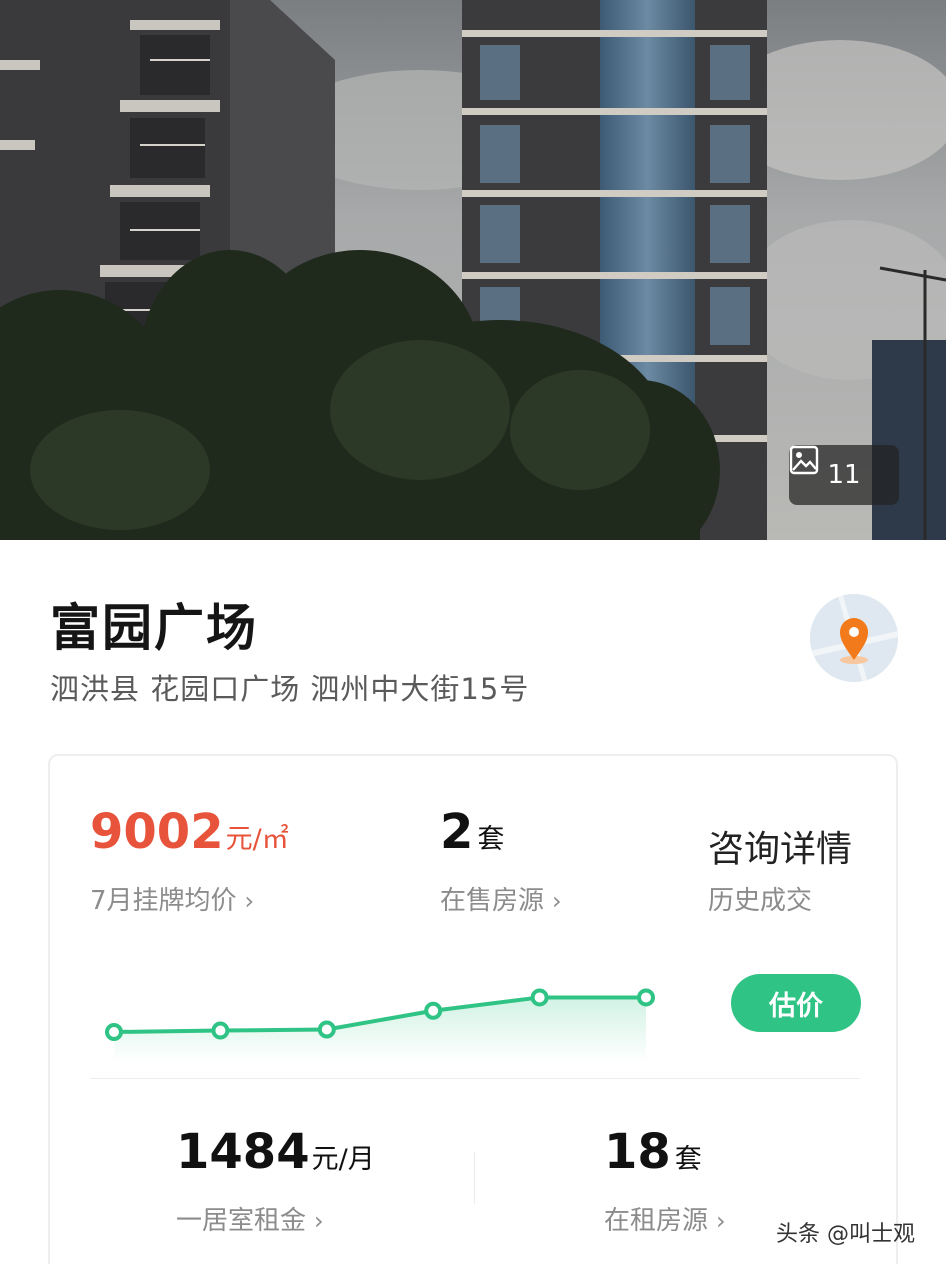  Describe the element at coordinates (796, 1003) in the screenshot. I see `estimate-button: 估价` at that location.